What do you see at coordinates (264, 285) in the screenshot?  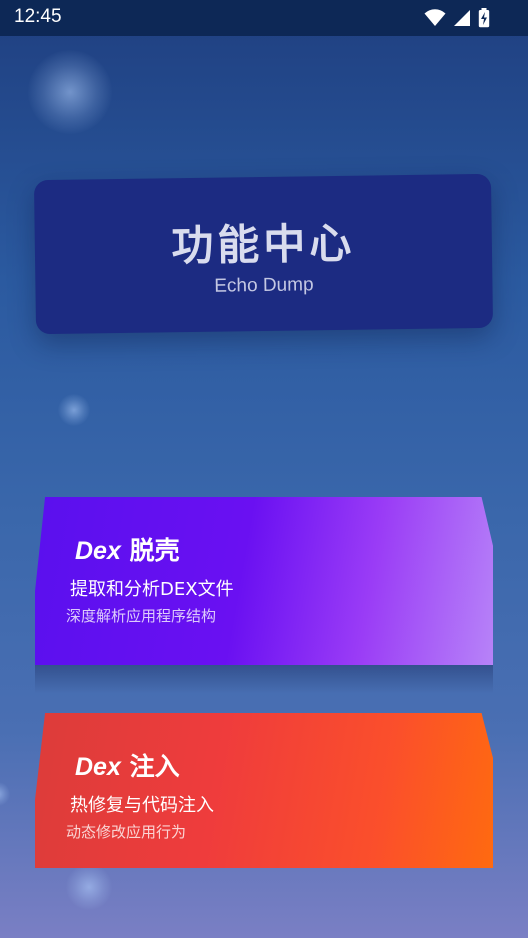 I see `app-name: Echo Dump` at bounding box center [264, 285].